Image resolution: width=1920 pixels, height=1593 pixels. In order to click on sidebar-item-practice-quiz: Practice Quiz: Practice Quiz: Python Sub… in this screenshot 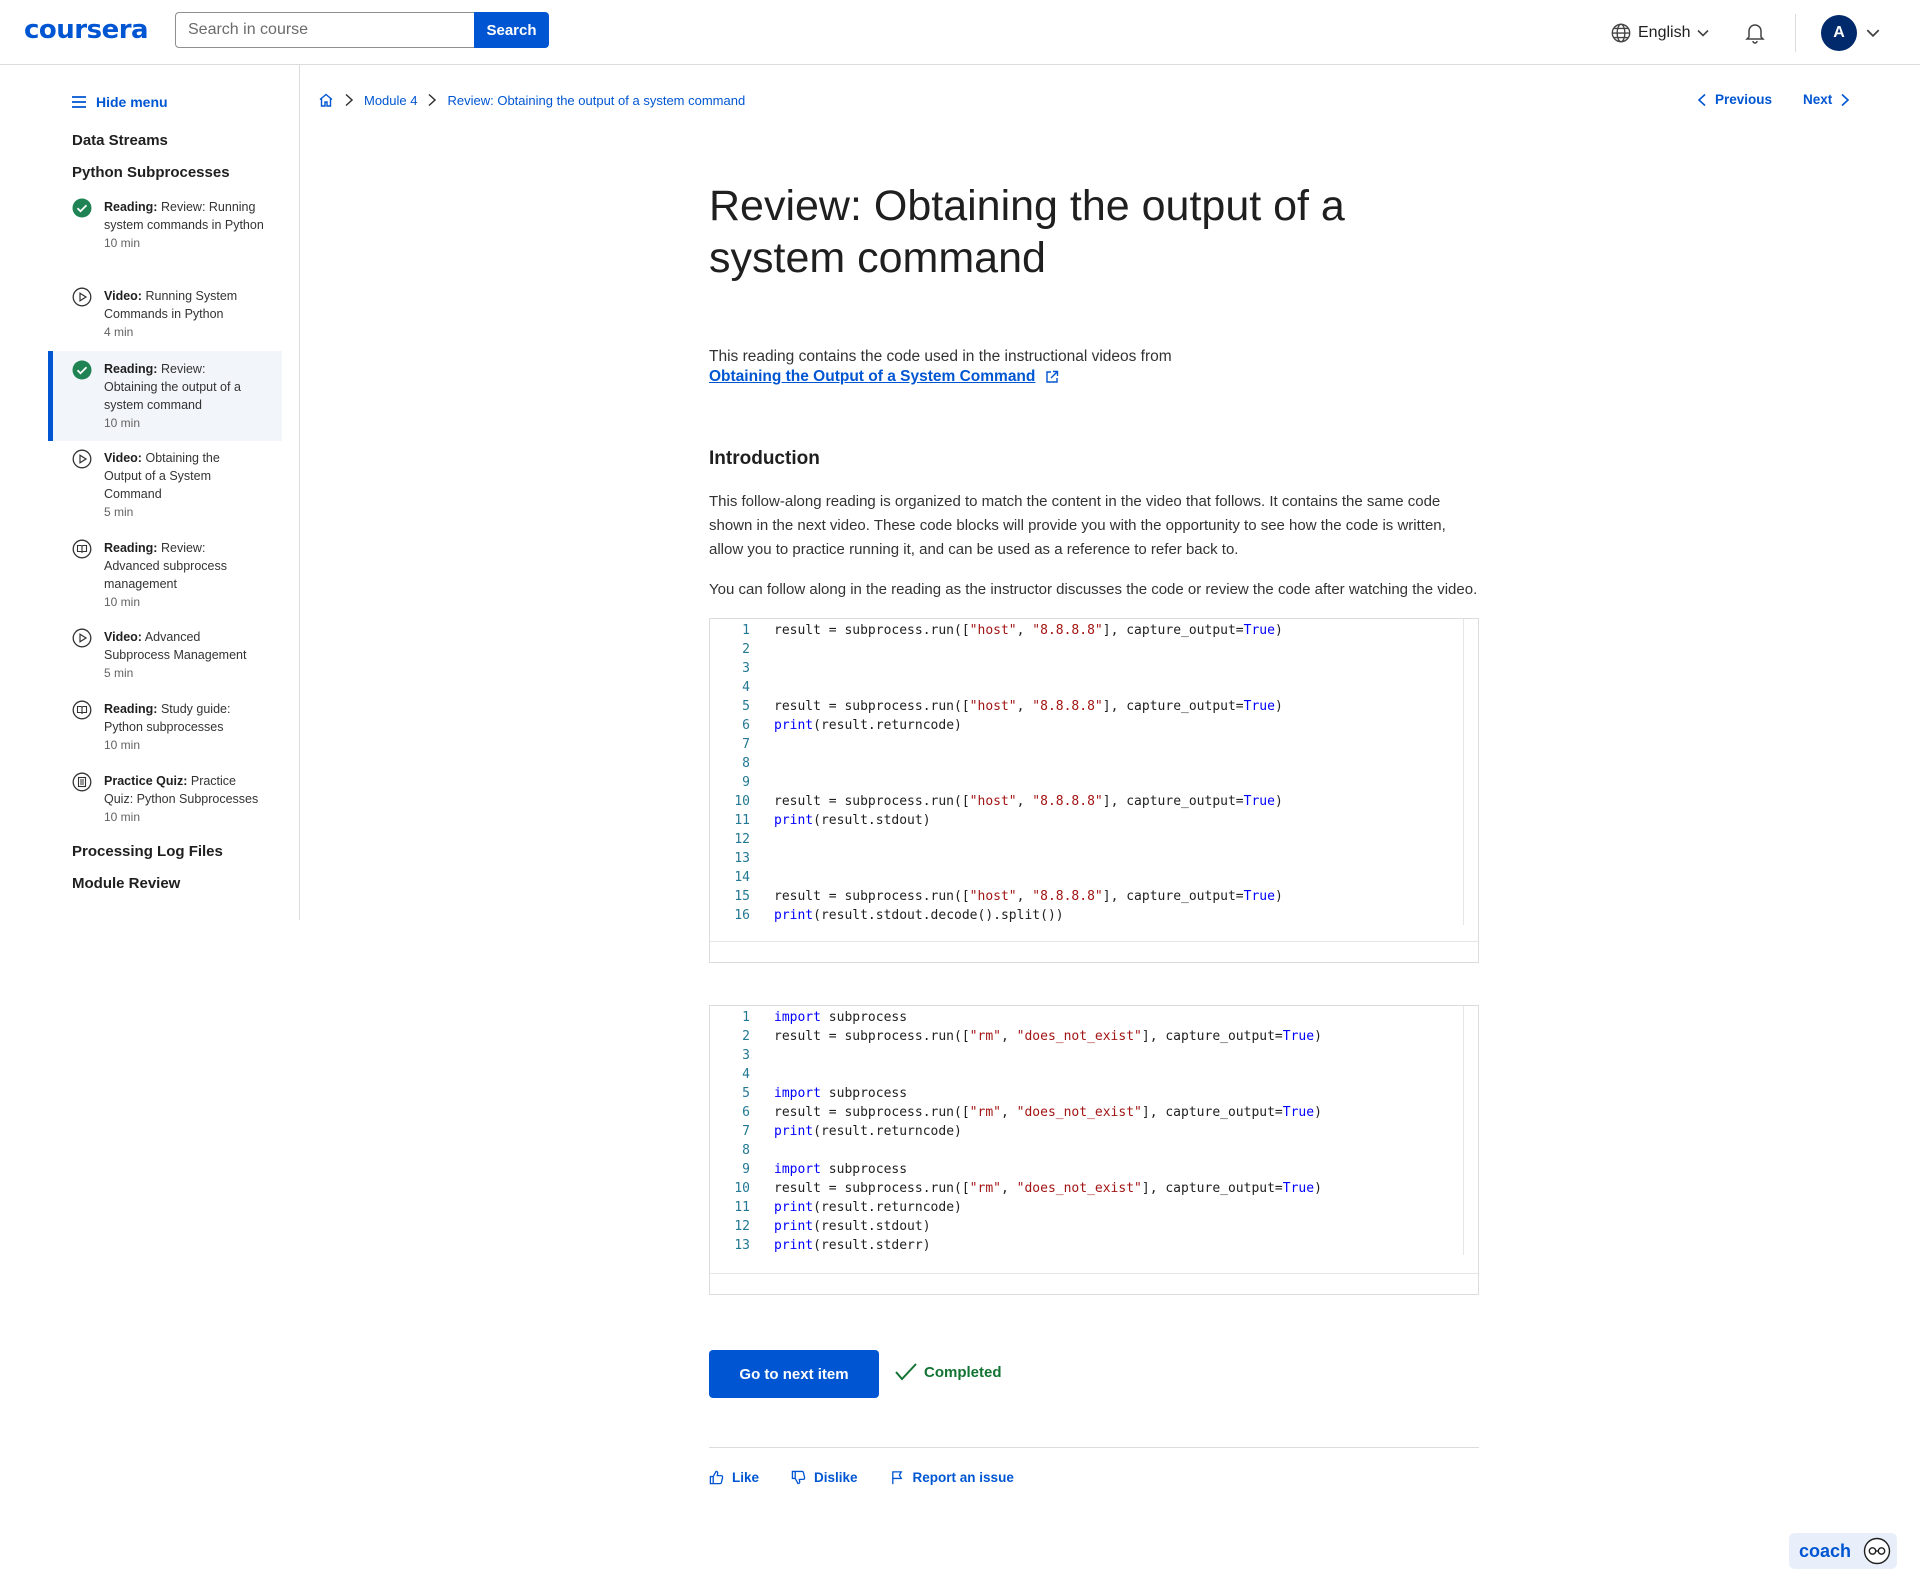, I will do `click(165, 798)`.